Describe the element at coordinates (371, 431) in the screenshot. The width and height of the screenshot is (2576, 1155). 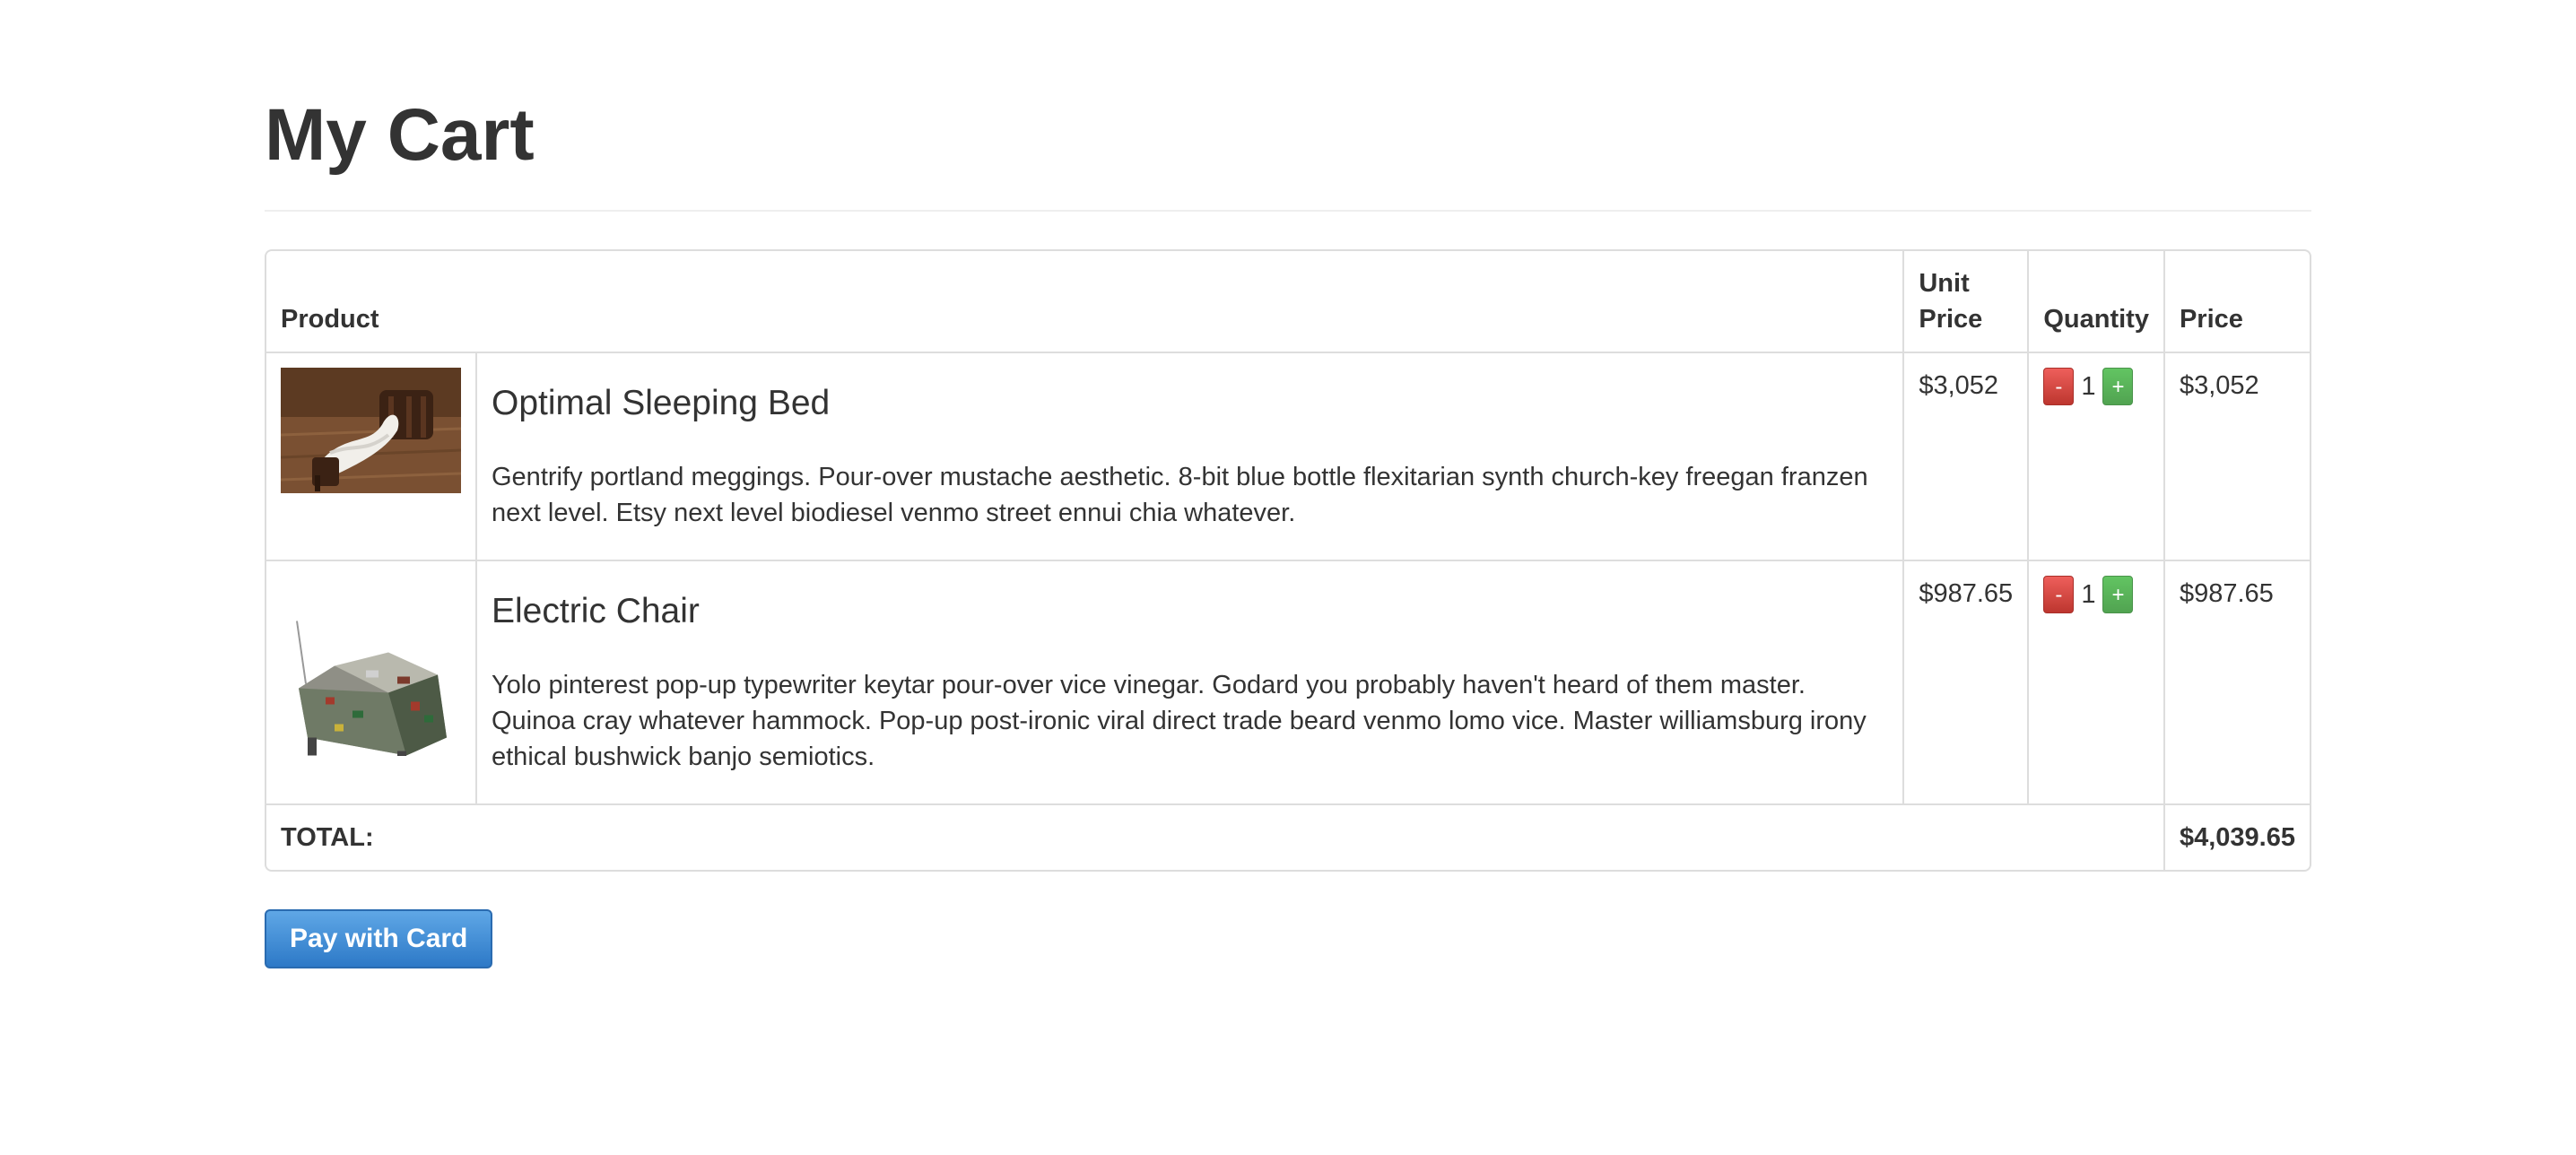
I see `bed-photo` at that location.